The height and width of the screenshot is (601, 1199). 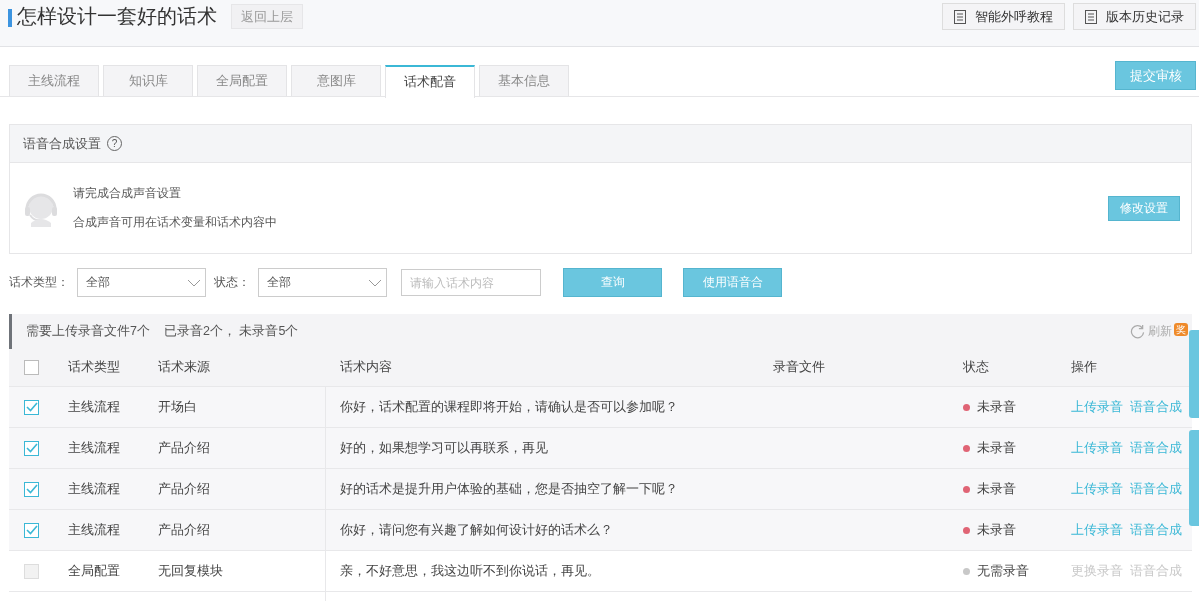 What do you see at coordinates (430, 81) in the screenshot?
I see `tab: 话术配音` at bounding box center [430, 81].